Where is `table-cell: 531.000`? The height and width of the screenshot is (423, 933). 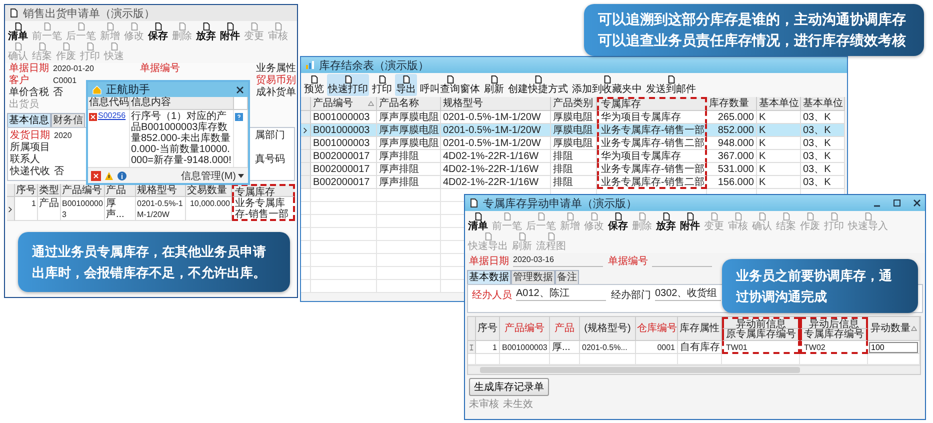
table-cell: 531.000 is located at coordinates (732, 169).